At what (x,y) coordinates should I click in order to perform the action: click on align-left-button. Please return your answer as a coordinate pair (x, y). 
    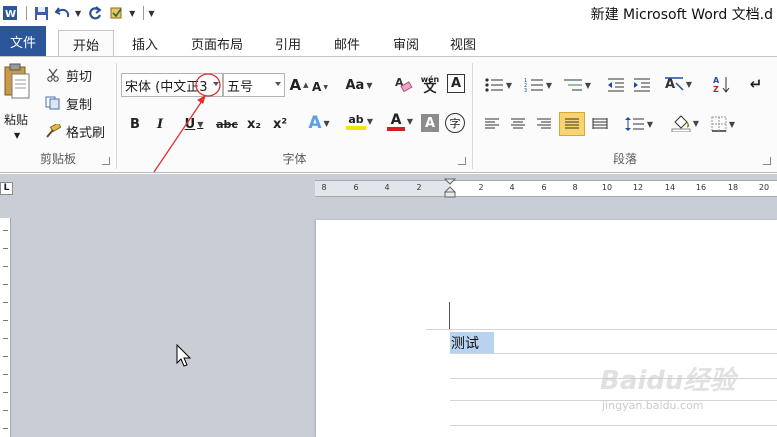
    Looking at the image, I should click on (492, 124).